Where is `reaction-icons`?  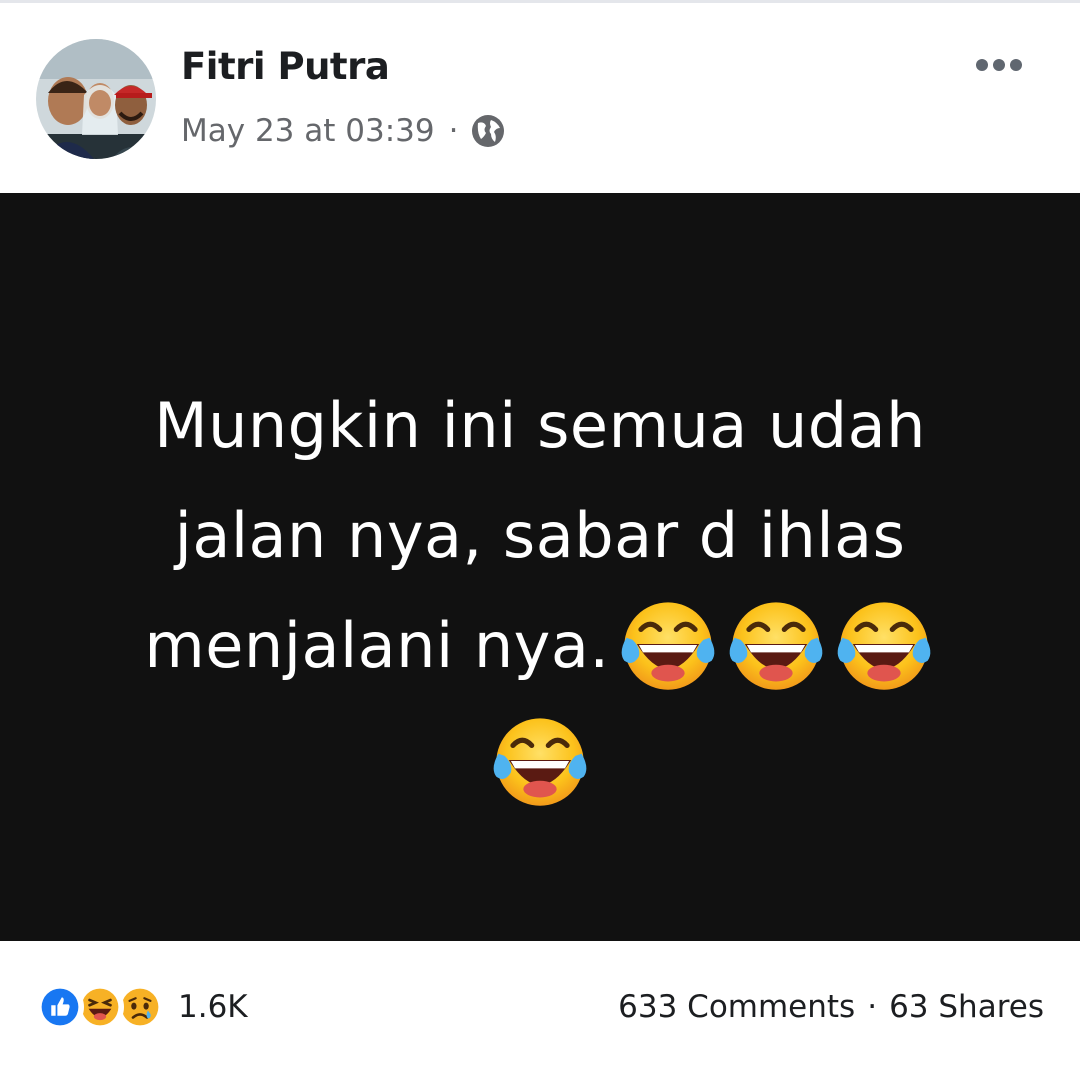 reaction-icons is located at coordinates (100, 1007).